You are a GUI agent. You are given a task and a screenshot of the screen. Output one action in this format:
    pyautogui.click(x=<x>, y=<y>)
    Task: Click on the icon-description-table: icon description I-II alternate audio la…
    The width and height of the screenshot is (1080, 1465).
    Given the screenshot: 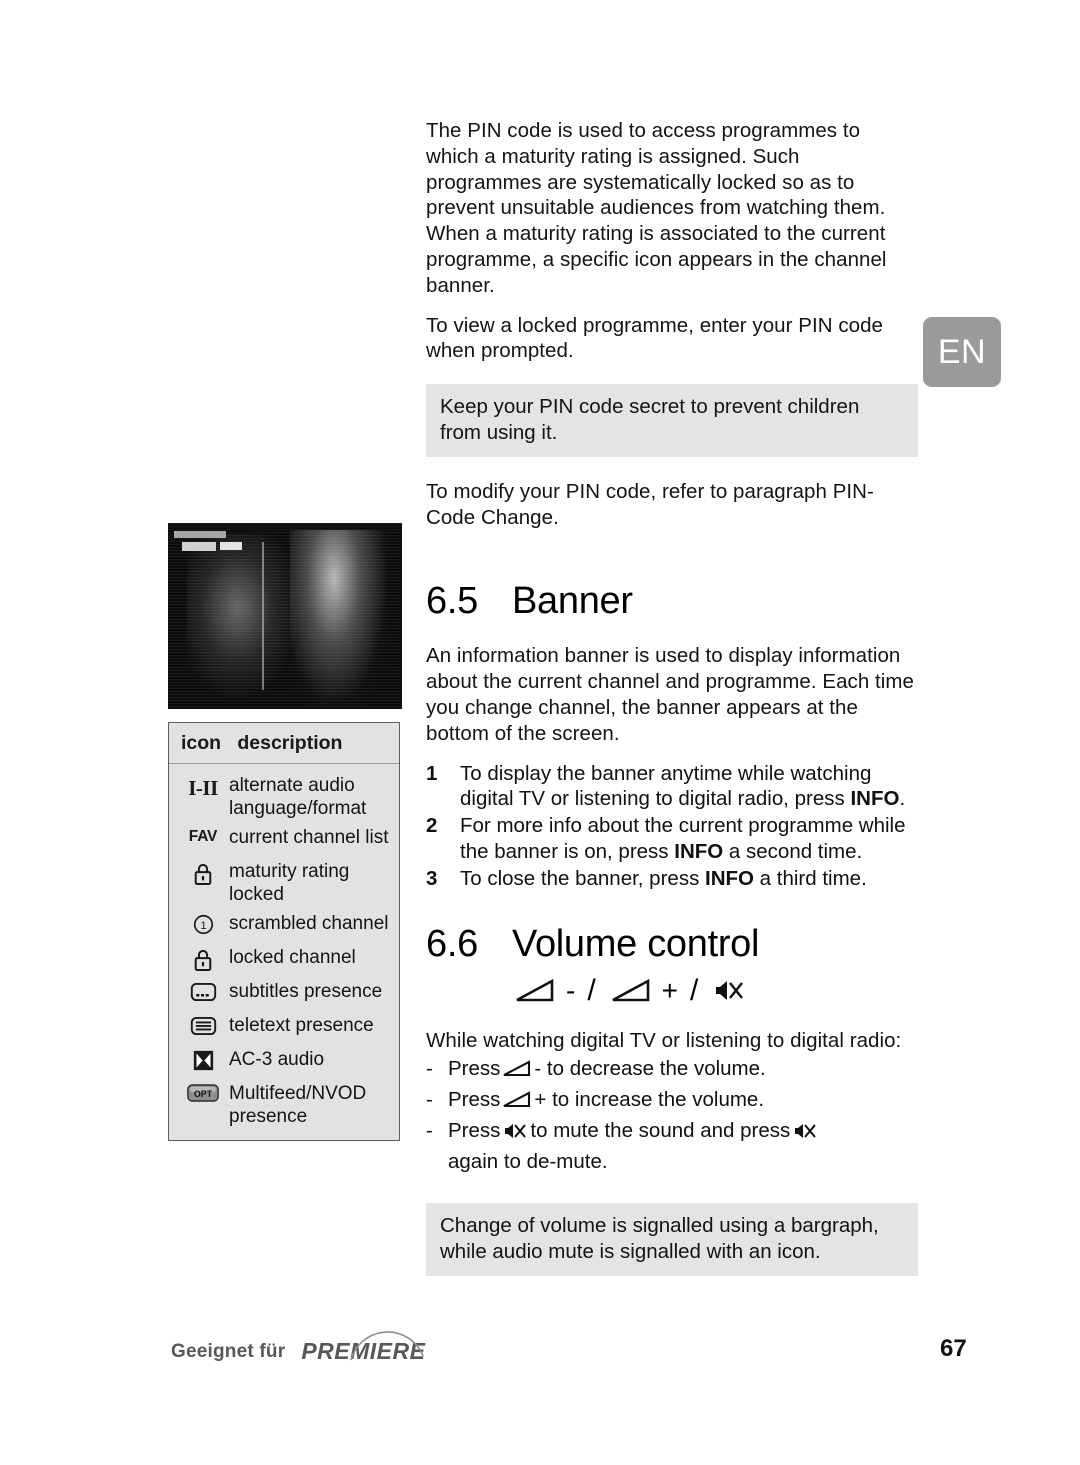 What is the action you would take?
    pyautogui.click(x=284, y=931)
    